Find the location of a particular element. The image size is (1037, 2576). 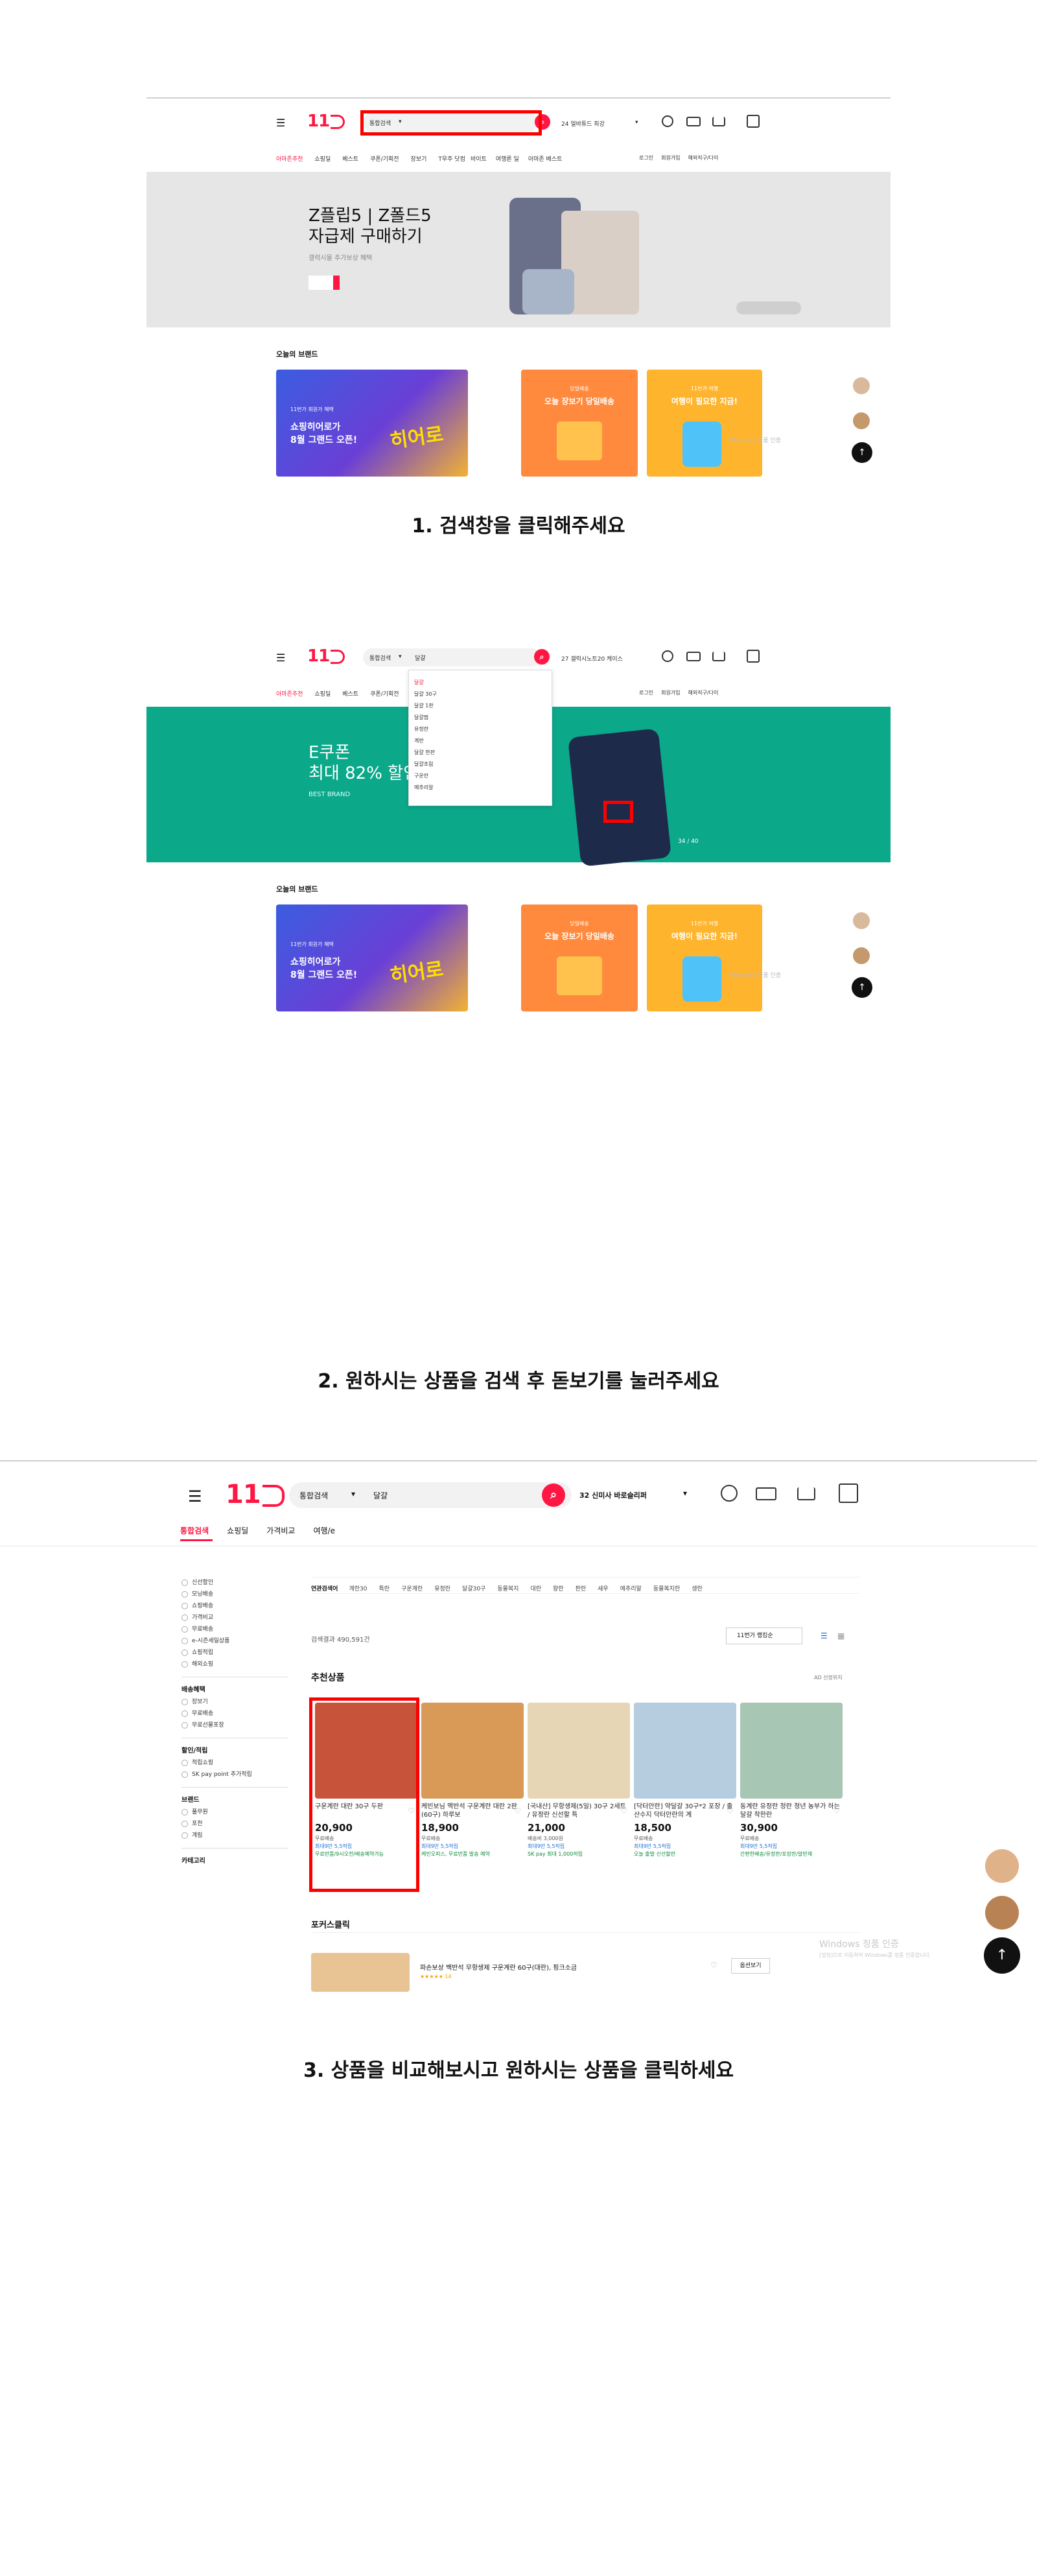

filter-option: 쇼핑배송 is located at coordinates (234, 1606).